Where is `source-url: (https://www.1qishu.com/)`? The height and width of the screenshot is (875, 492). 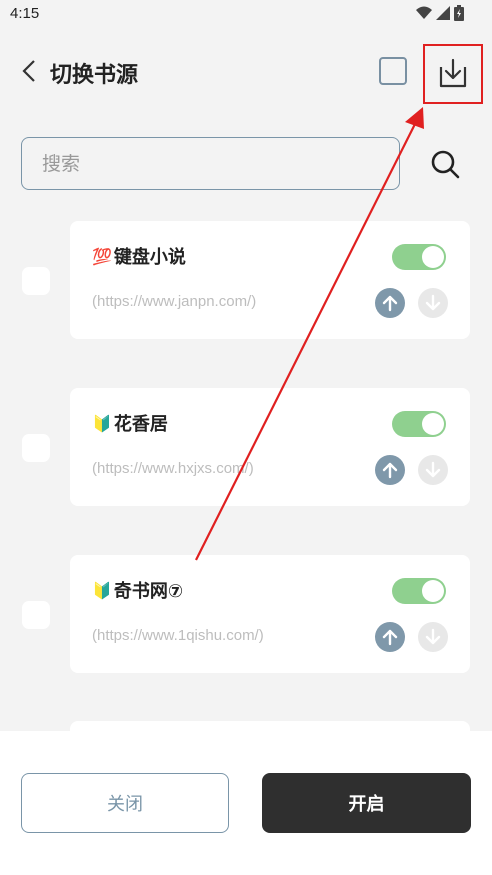 source-url: (https://www.1qishu.com/) is located at coordinates (178, 635).